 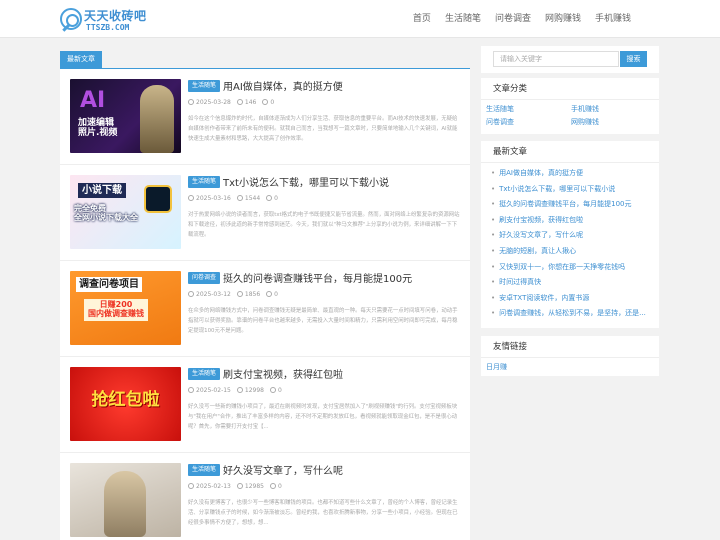 I want to click on search-button: 搜索, so click(x=633, y=59).